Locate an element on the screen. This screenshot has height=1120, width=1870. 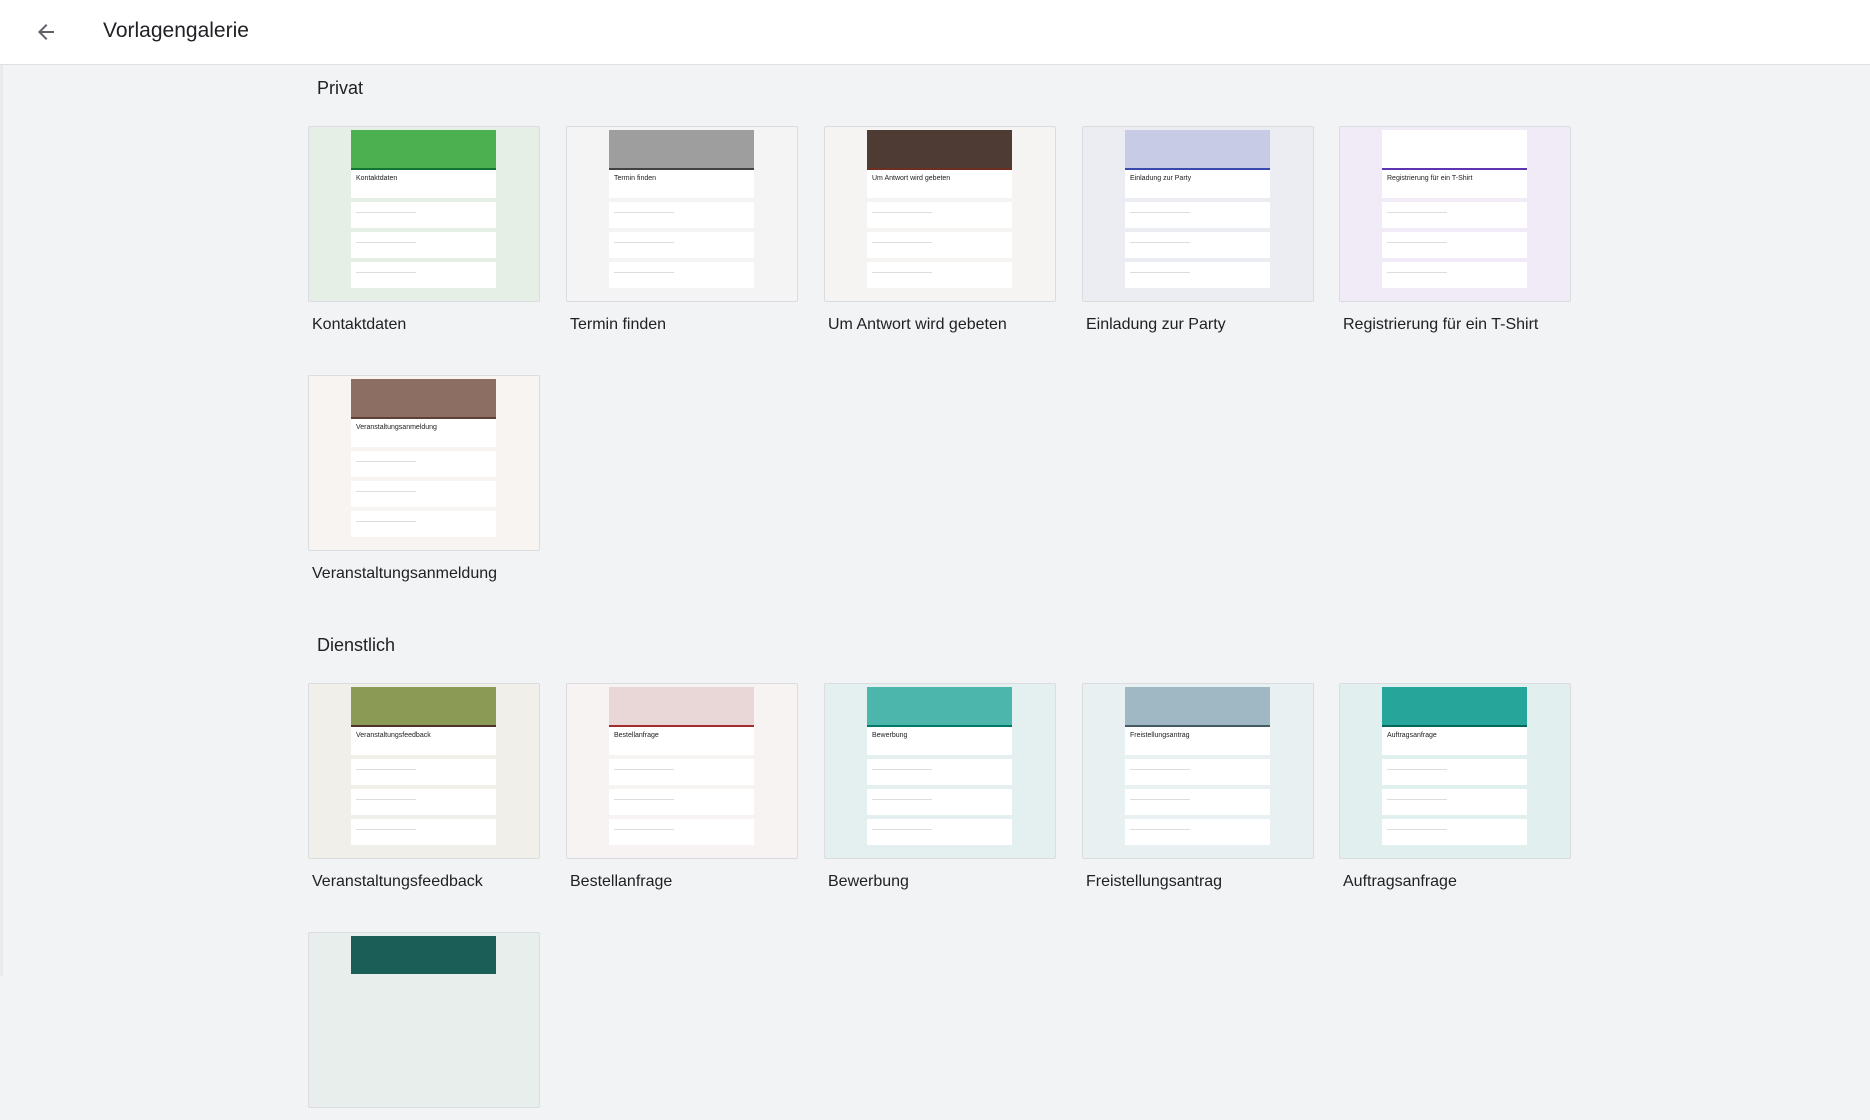
template-card: Bewerbung Bewerbung is located at coordinates (940, 788).